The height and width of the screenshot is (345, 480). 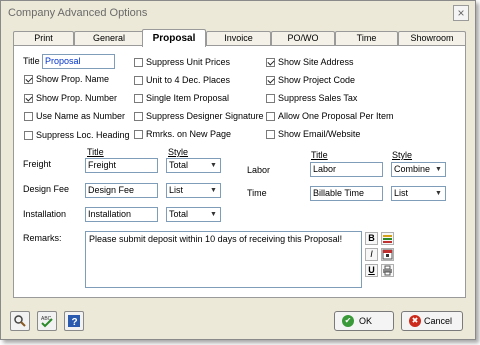 What do you see at coordinates (303, 38) in the screenshot?
I see `tab-po-wo: PO/WO` at bounding box center [303, 38].